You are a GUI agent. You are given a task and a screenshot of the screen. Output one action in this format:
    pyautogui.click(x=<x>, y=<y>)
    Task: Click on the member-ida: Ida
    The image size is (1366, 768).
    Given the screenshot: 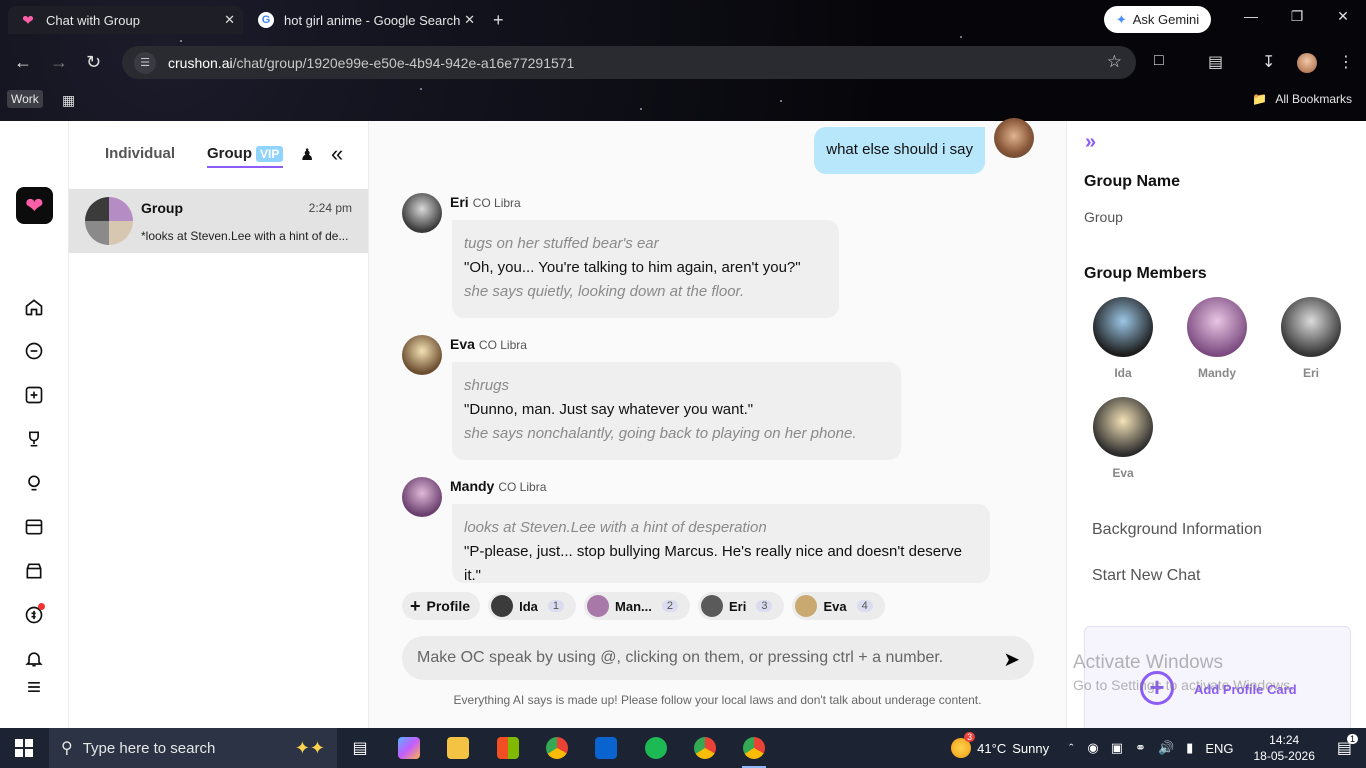 What is the action you would take?
    pyautogui.click(x=1123, y=338)
    